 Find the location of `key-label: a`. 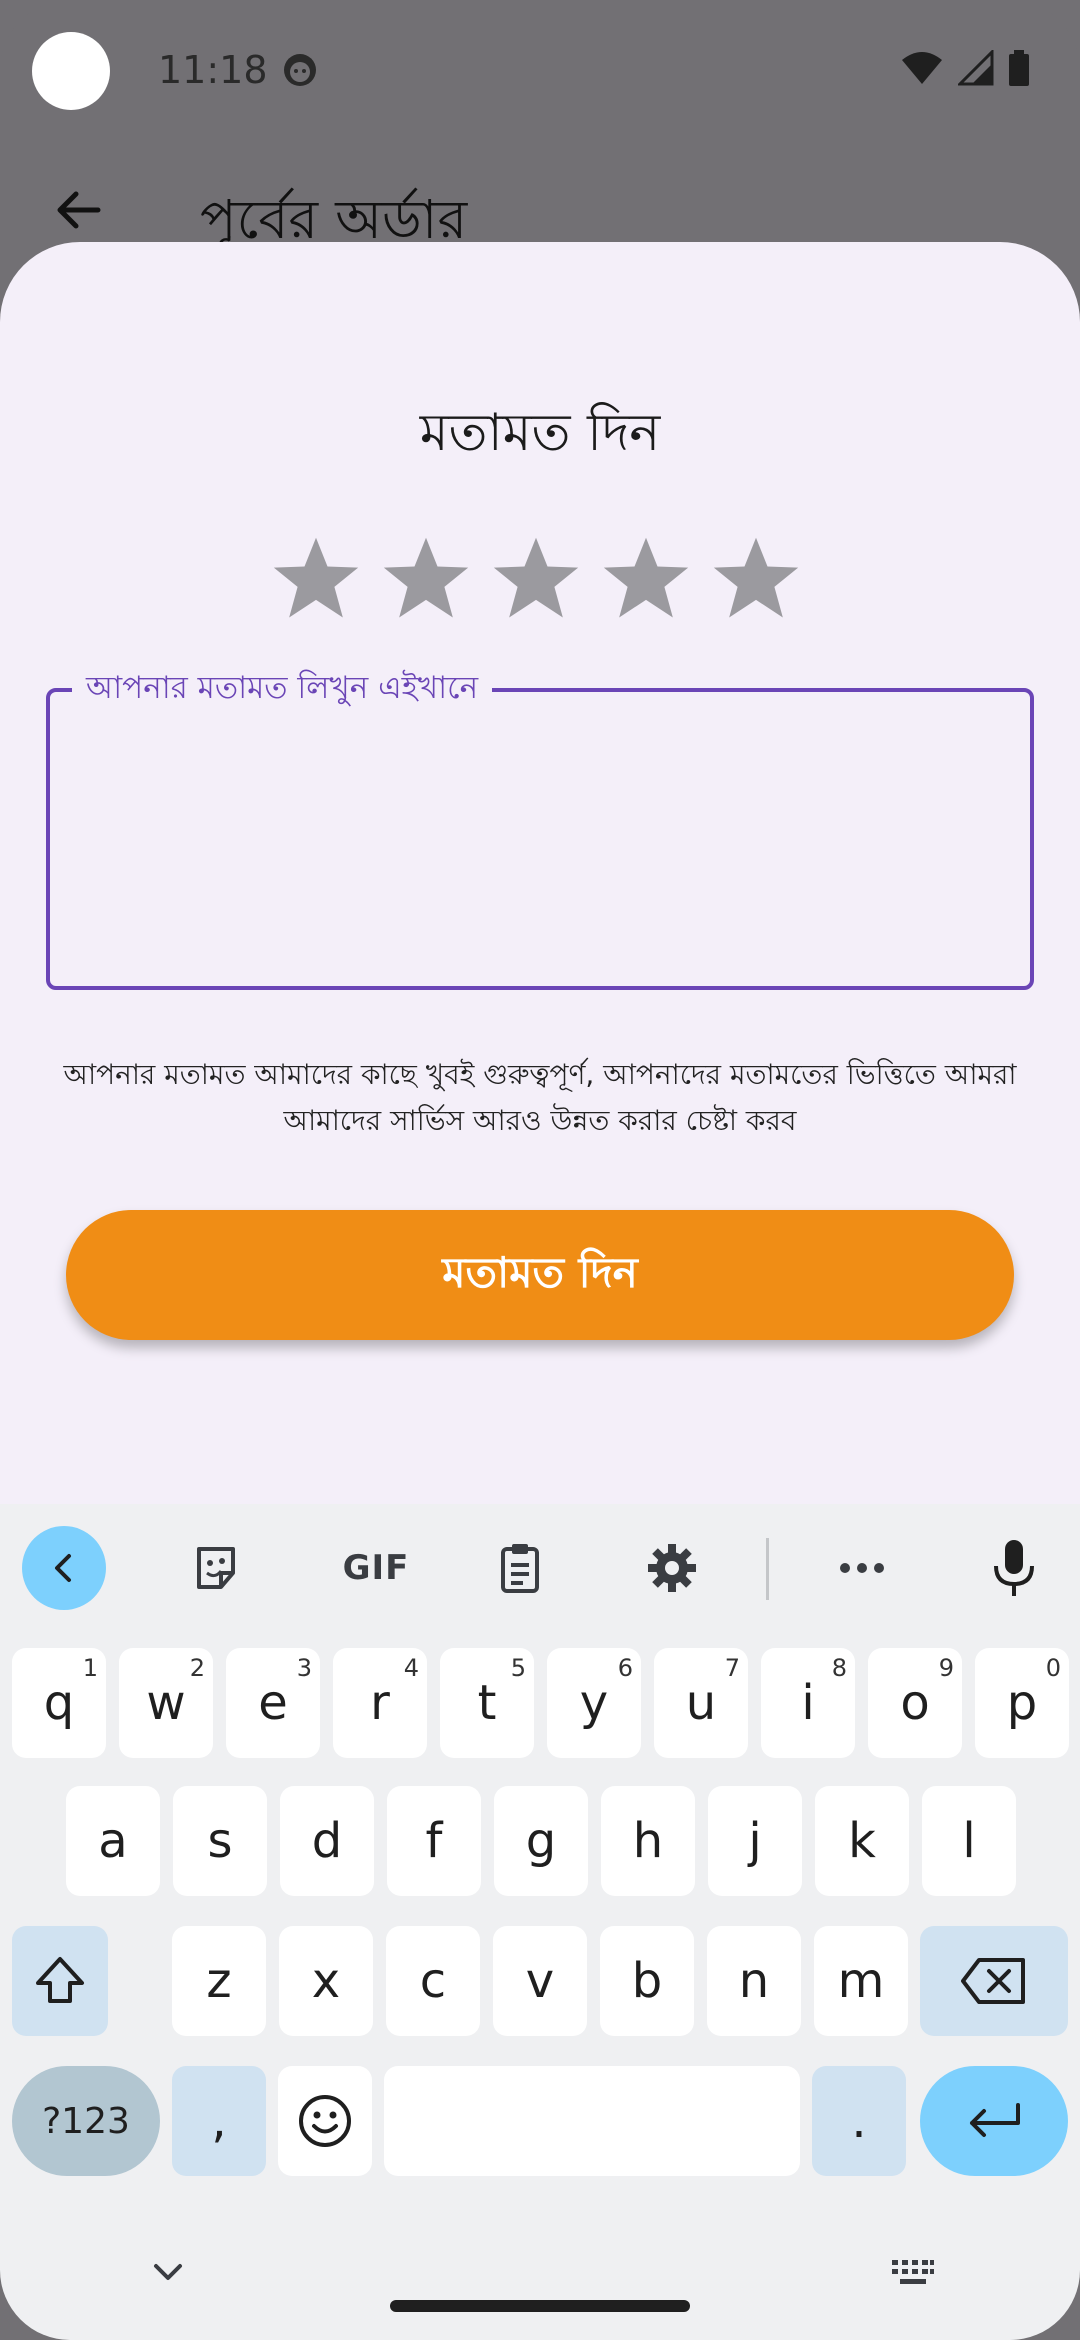

key-label: a is located at coordinates (113, 1841).